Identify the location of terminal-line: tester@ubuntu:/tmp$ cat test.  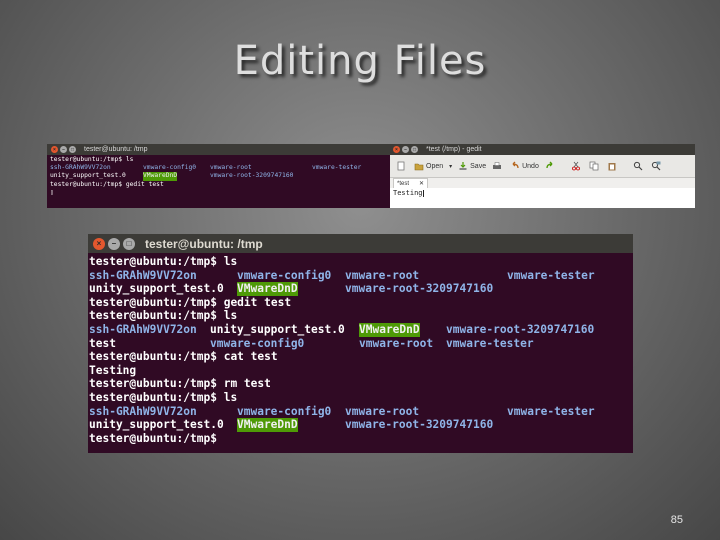
(360, 357).